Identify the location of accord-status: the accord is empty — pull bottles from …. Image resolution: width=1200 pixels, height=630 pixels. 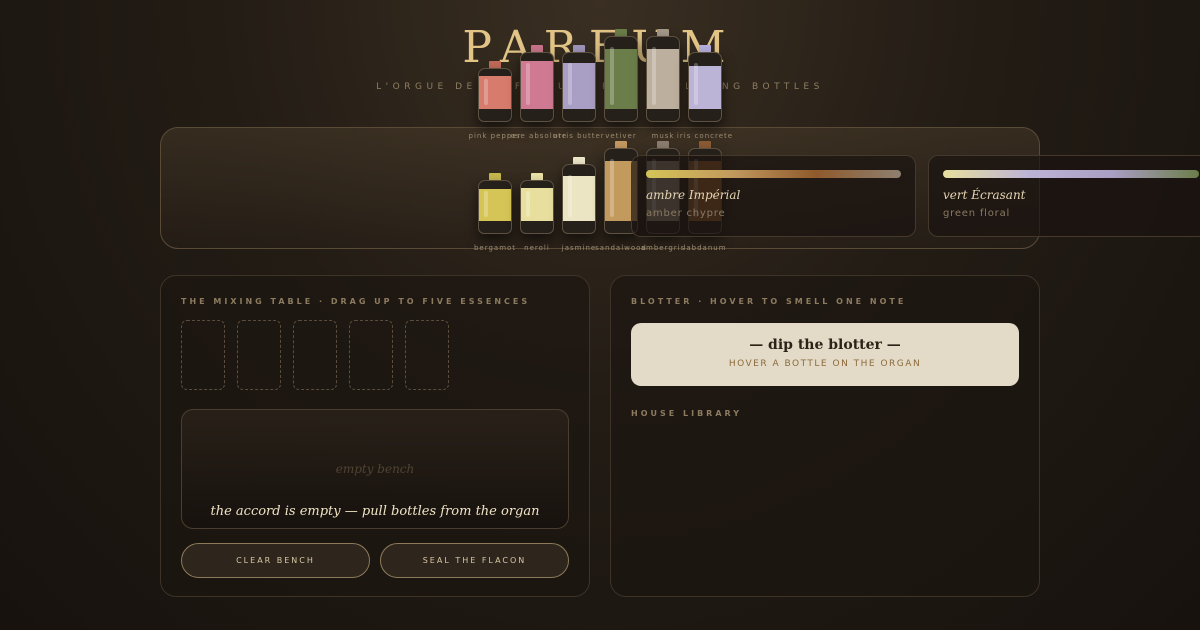
(375, 511).